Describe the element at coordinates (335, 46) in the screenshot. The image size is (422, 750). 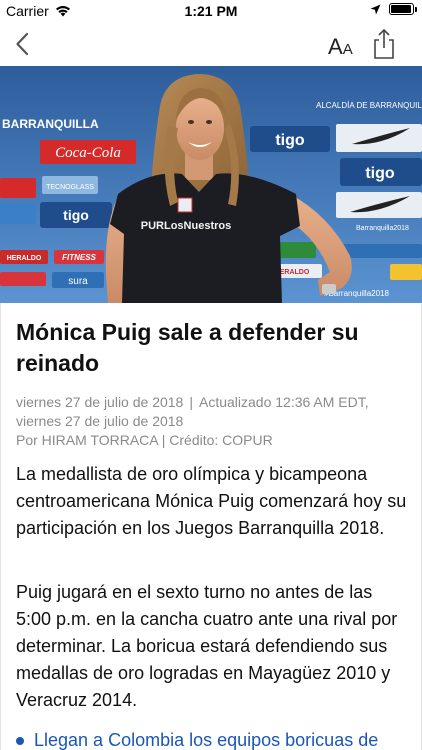
I see `font-size-big-glyph: A` at that location.